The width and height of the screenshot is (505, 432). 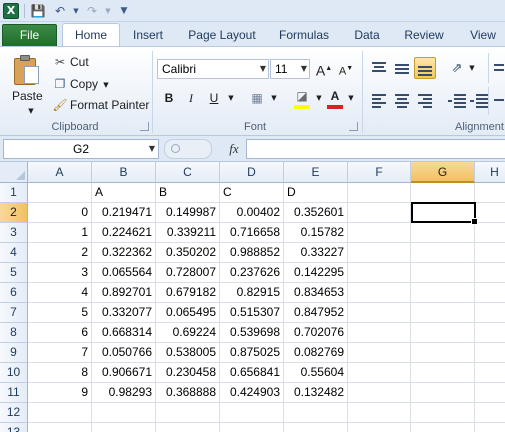 What do you see at coordinates (79, 62) in the screenshot?
I see `cut-button: Cut` at bounding box center [79, 62].